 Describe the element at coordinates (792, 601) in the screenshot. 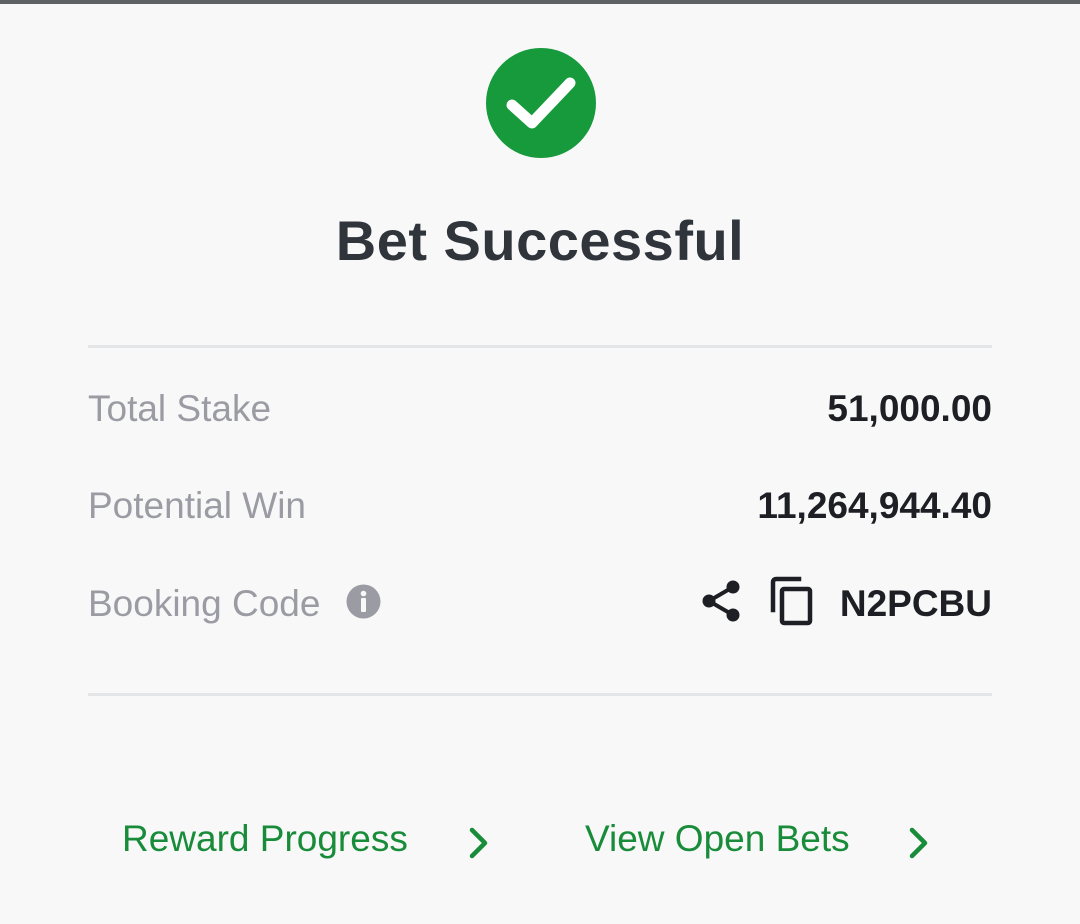

I see `copy-icon` at that location.